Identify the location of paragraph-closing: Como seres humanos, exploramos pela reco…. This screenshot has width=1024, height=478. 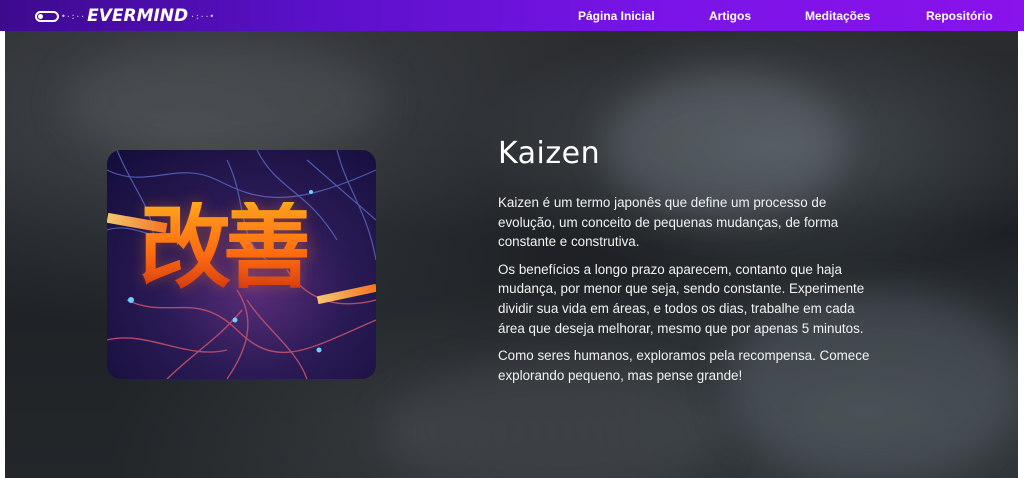
(684, 365).